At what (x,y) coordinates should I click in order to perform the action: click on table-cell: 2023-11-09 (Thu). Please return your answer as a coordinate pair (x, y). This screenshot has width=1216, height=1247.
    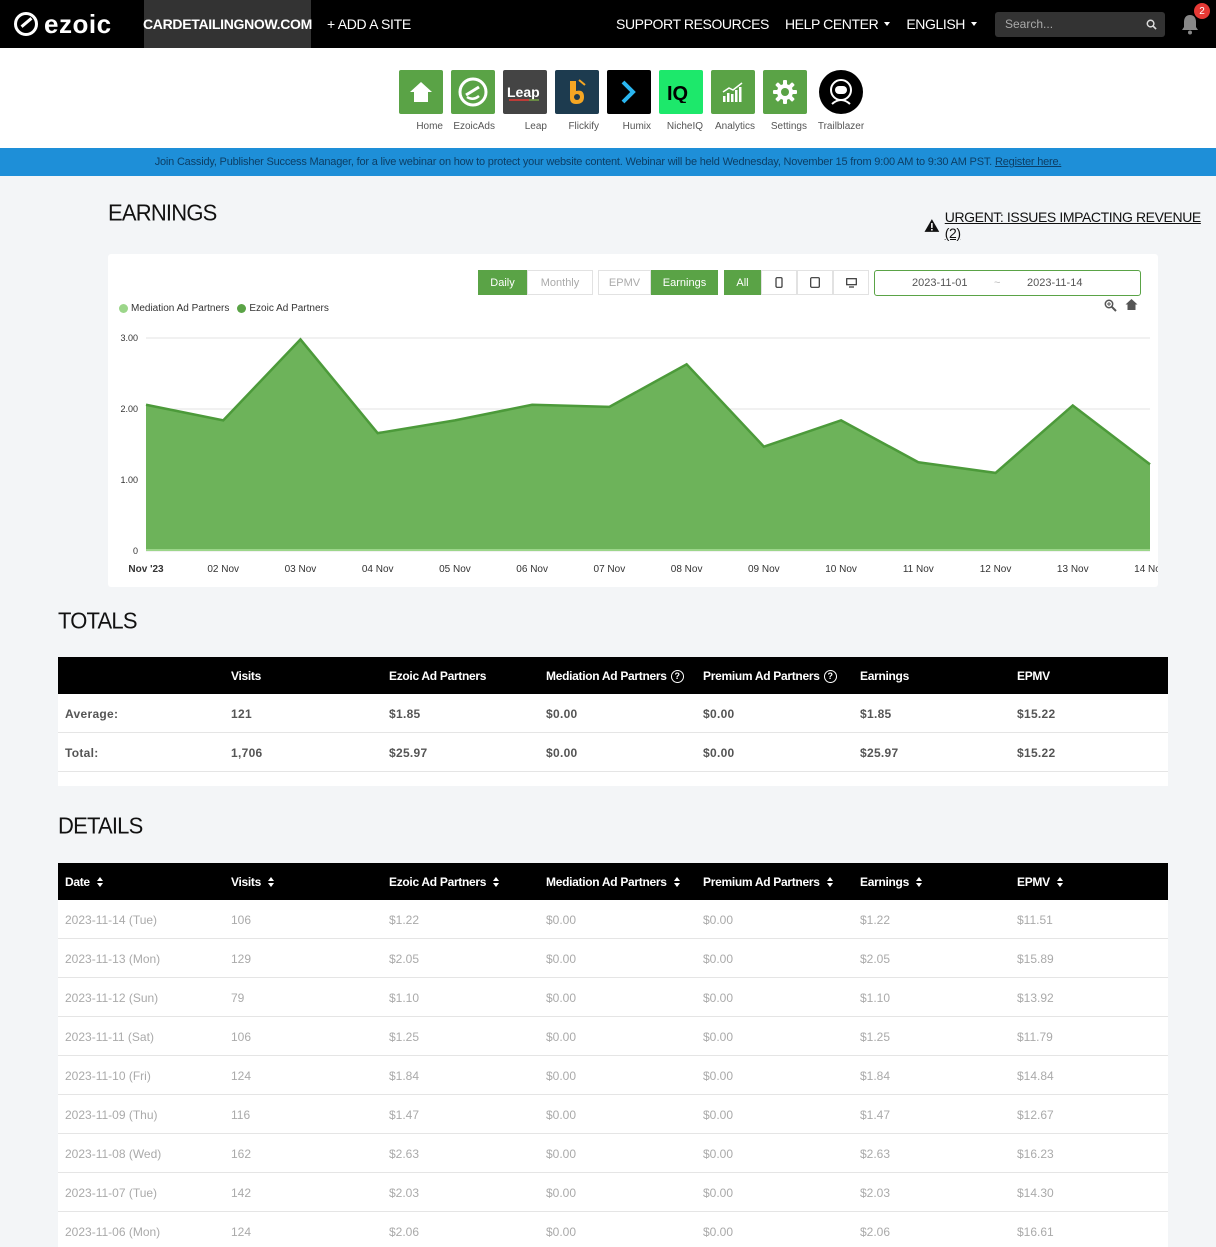
    Looking at the image, I should click on (111, 1115).